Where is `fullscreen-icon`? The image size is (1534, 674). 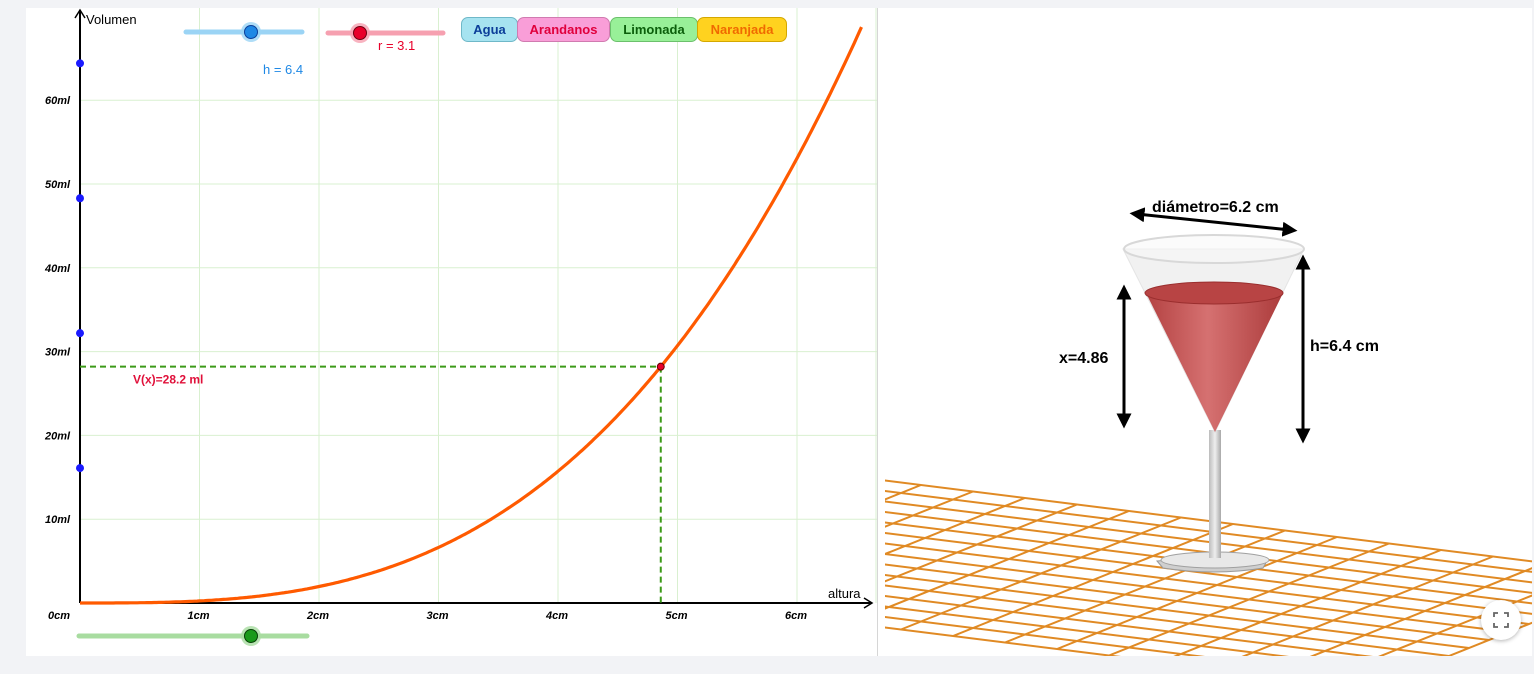 fullscreen-icon is located at coordinates (1501, 620).